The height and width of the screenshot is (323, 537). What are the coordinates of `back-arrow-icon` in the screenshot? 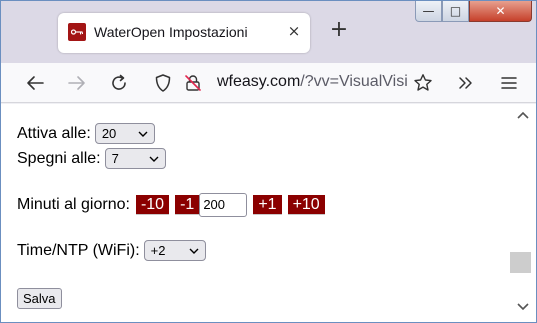 It's located at (35, 83).